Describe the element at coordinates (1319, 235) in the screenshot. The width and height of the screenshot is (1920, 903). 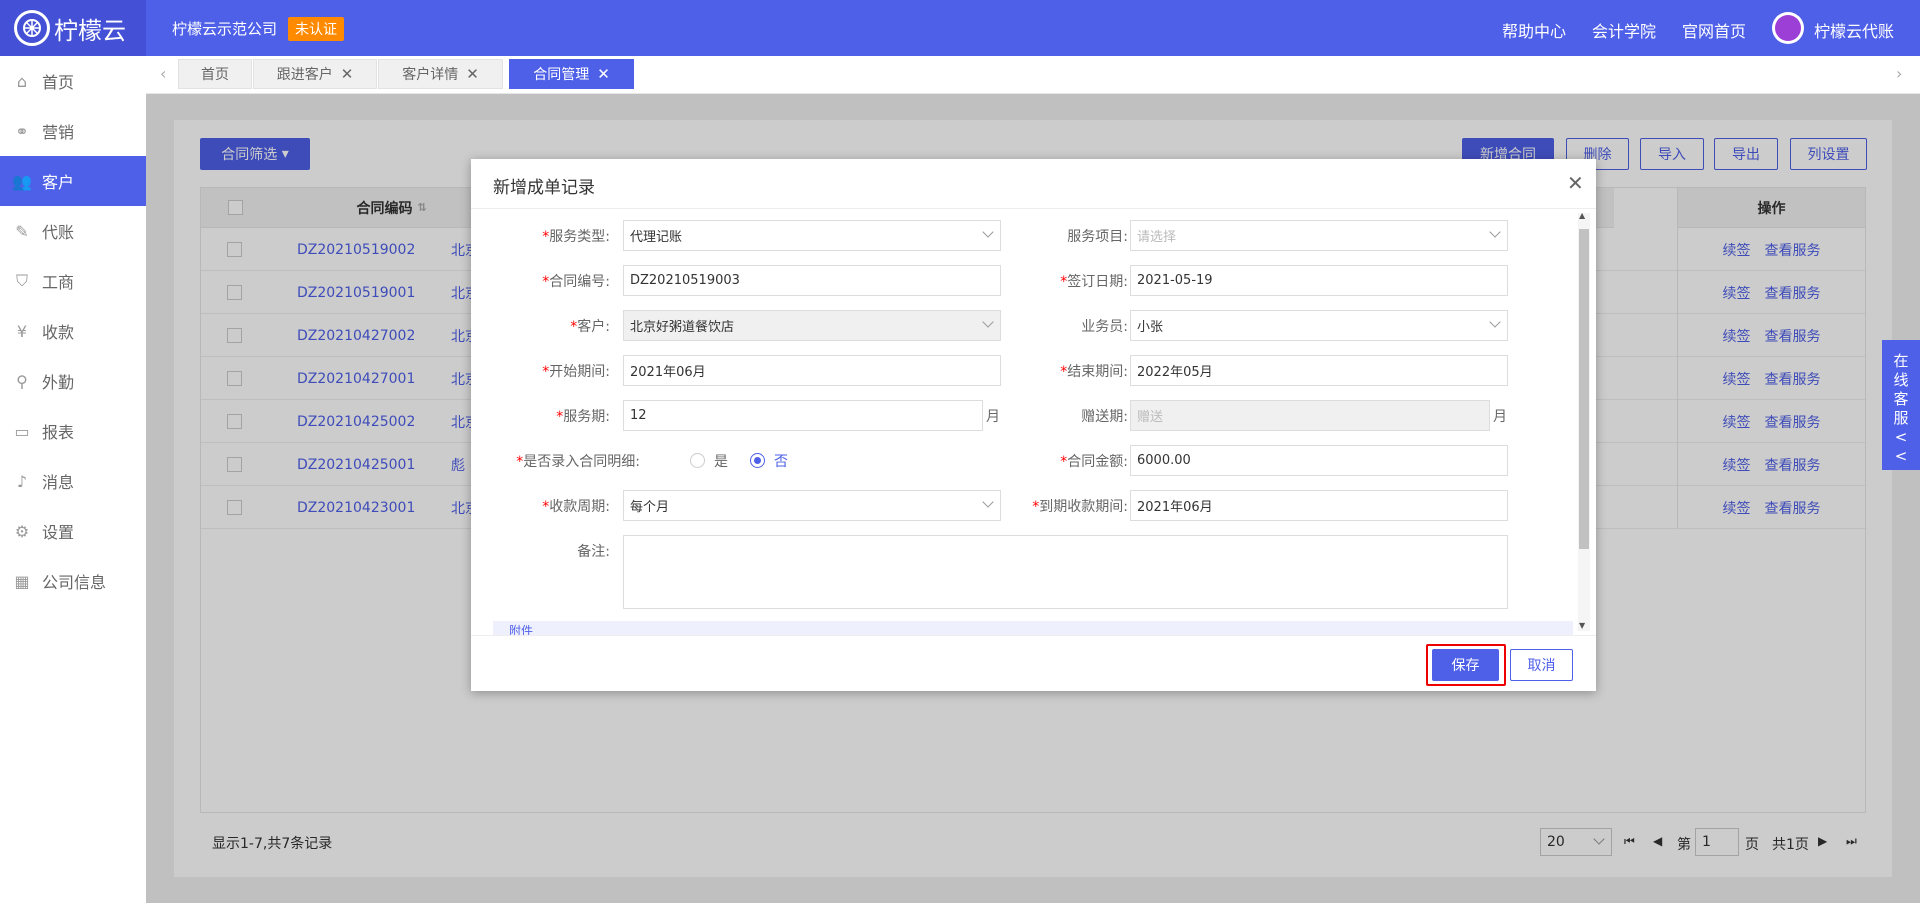
I see `service-item-select: 请选择` at that location.